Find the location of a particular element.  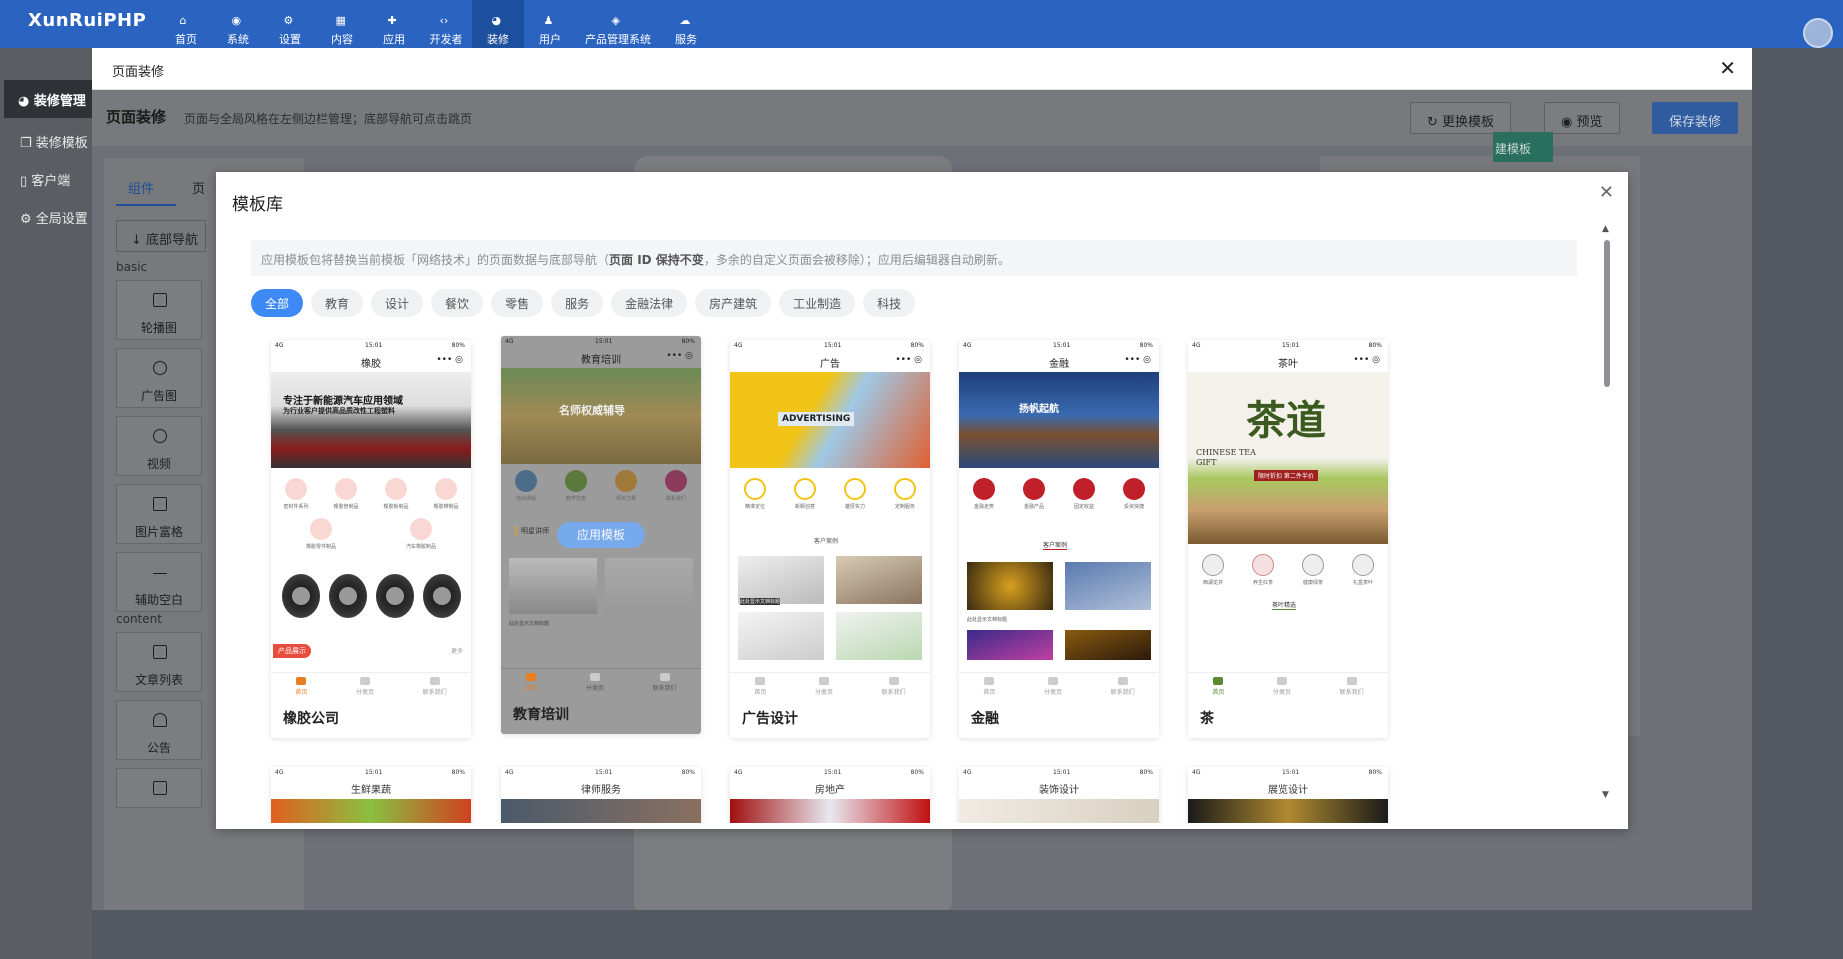

filter-chip: 设计 is located at coordinates (397, 303).